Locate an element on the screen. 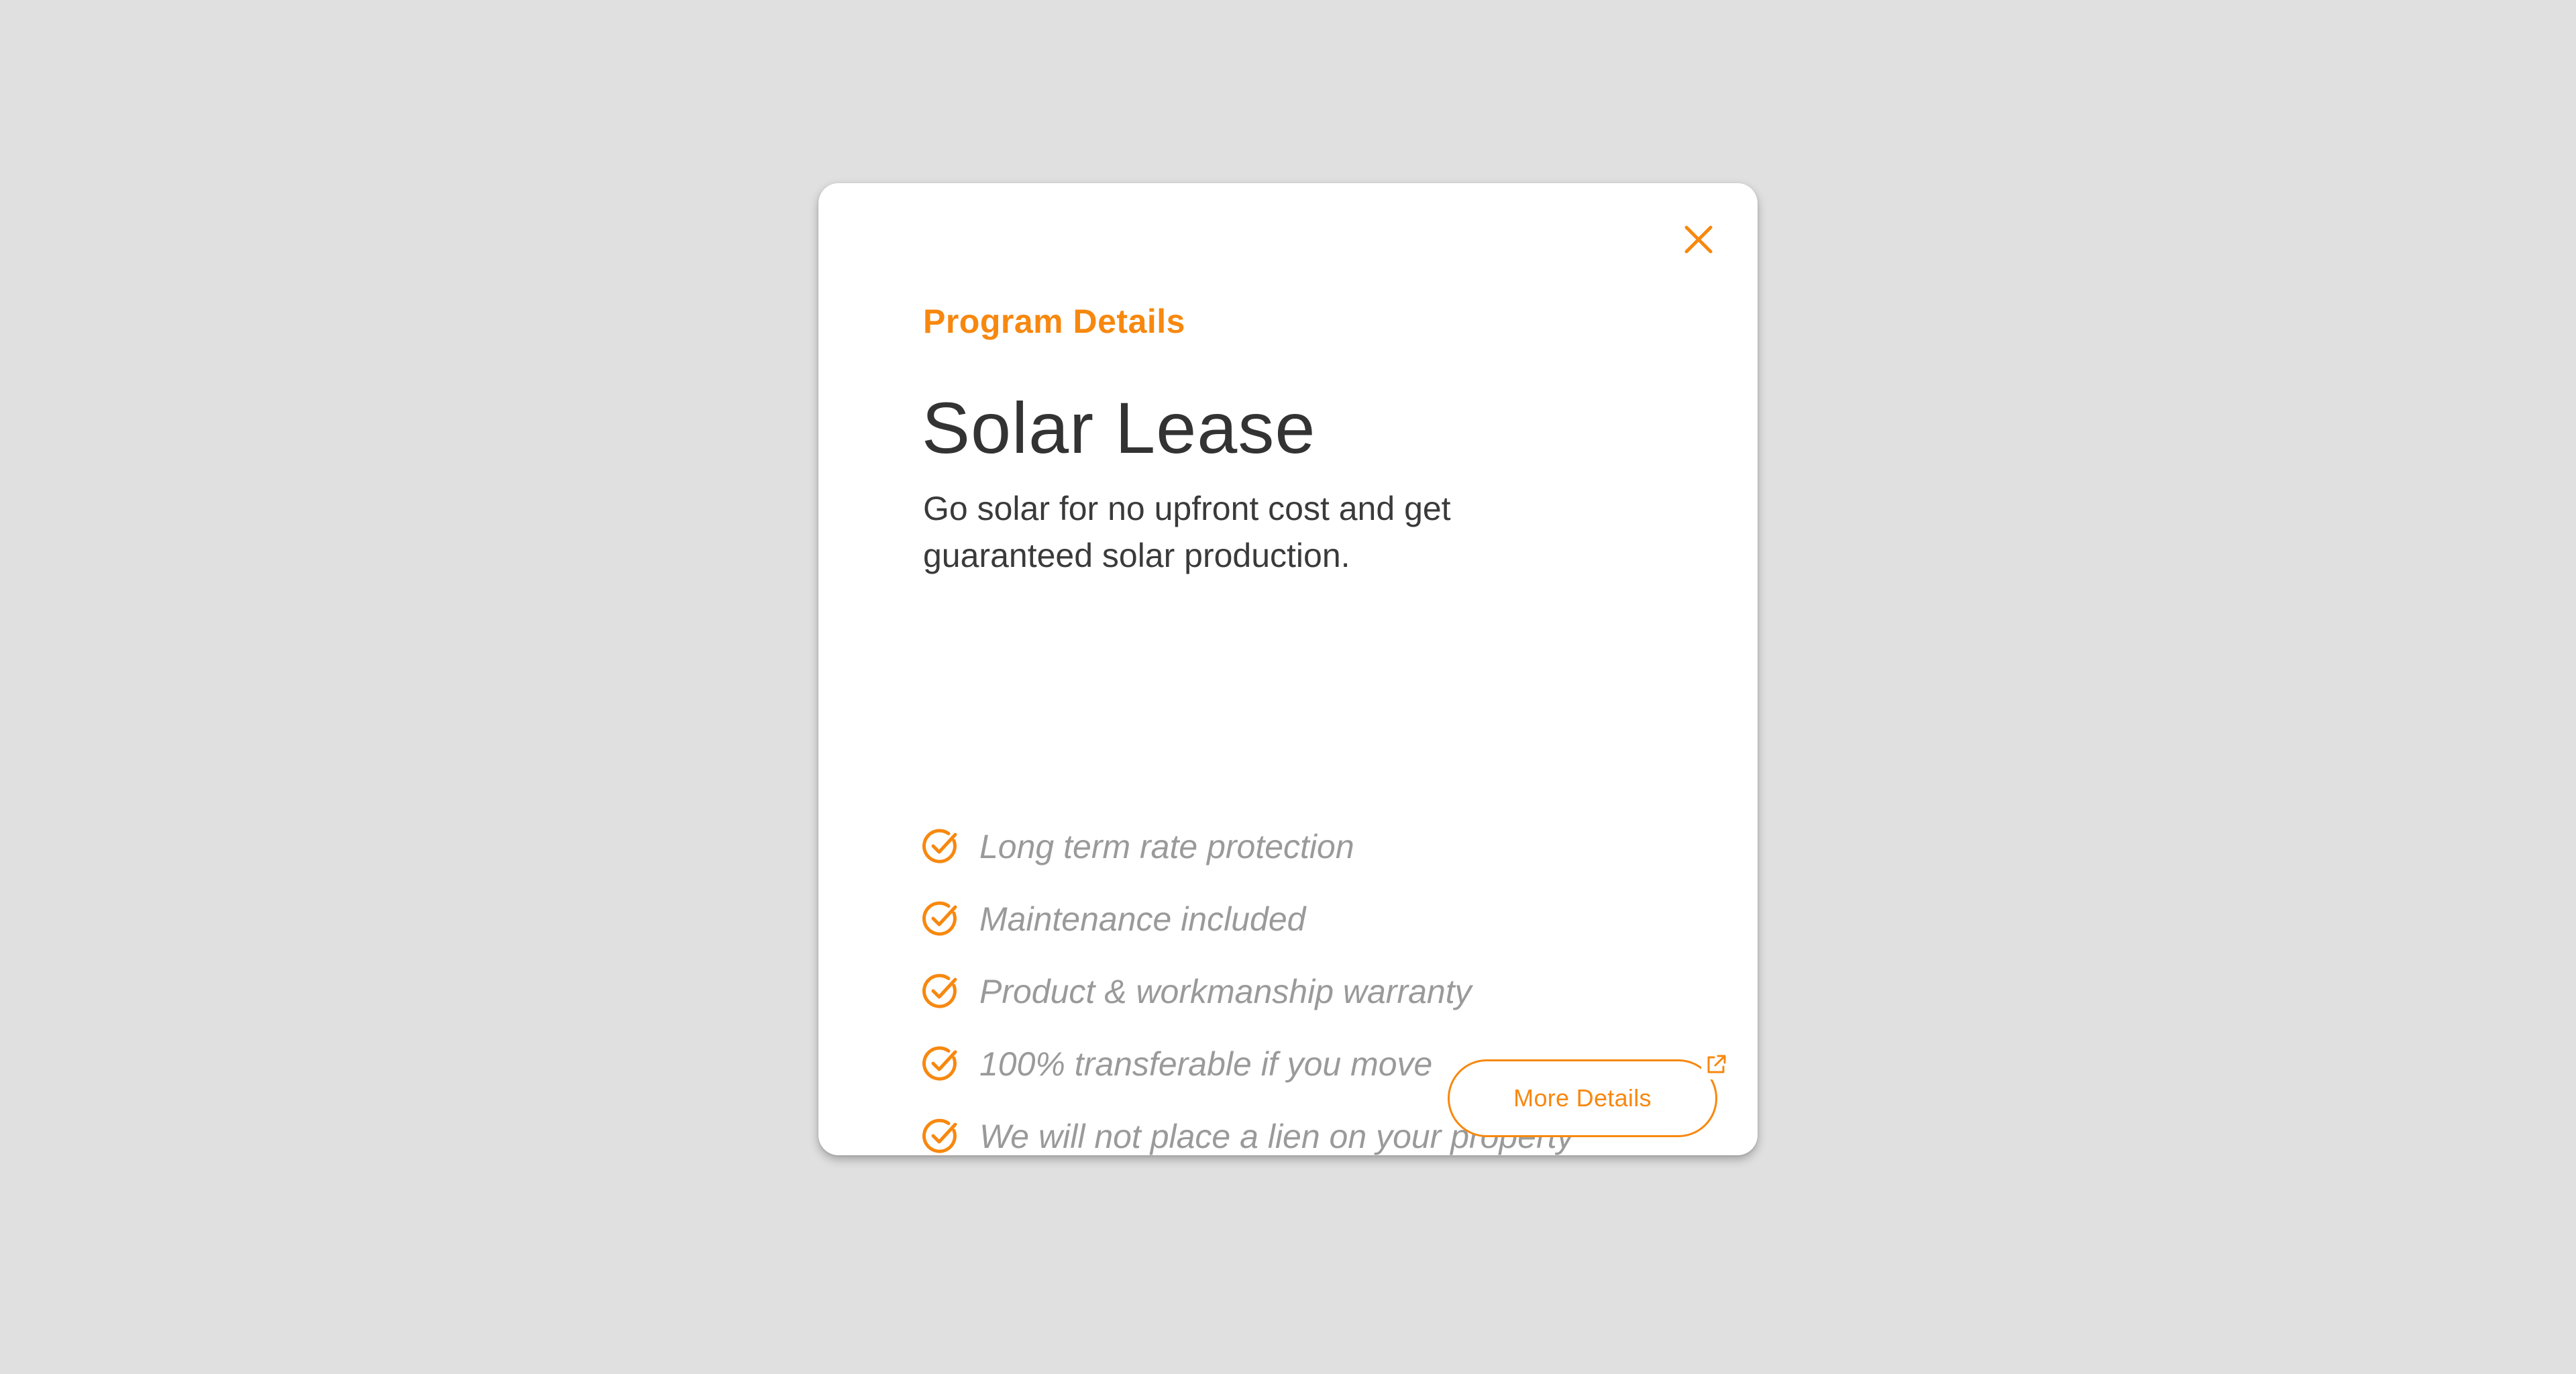 The height and width of the screenshot is (1374, 2576). feature-item: Maintenance included is located at coordinates (1248, 919).